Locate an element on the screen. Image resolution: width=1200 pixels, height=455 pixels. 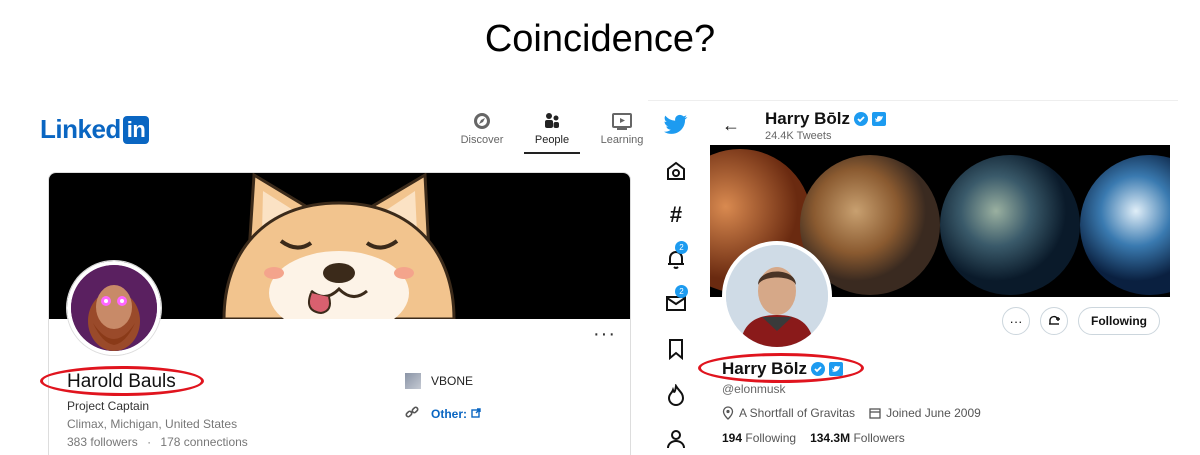
profile-name-text: Harry Bōlz is located at coordinates (765, 368).